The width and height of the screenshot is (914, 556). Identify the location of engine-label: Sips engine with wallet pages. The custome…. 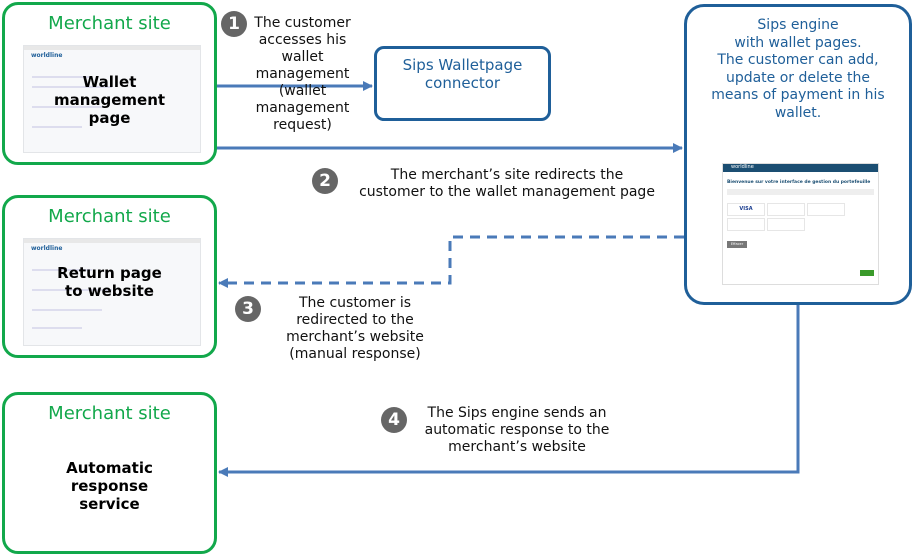
(798, 69).